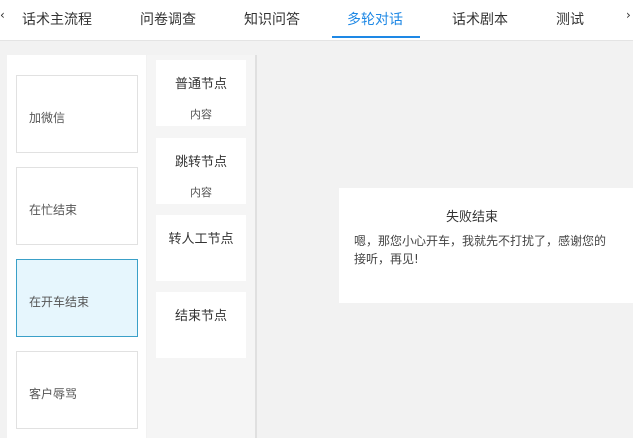 This screenshot has height=438, width=633. Describe the element at coordinates (201, 239) in the screenshot. I see `node-title: 转人工节点` at that location.